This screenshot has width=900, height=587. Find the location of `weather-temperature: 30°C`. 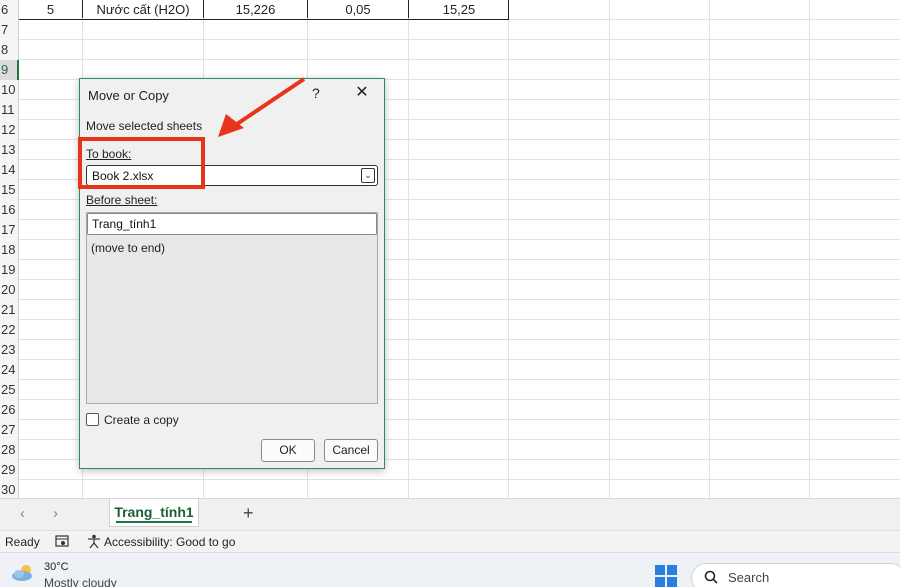

weather-temperature: 30°C is located at coordinates (56, 567).